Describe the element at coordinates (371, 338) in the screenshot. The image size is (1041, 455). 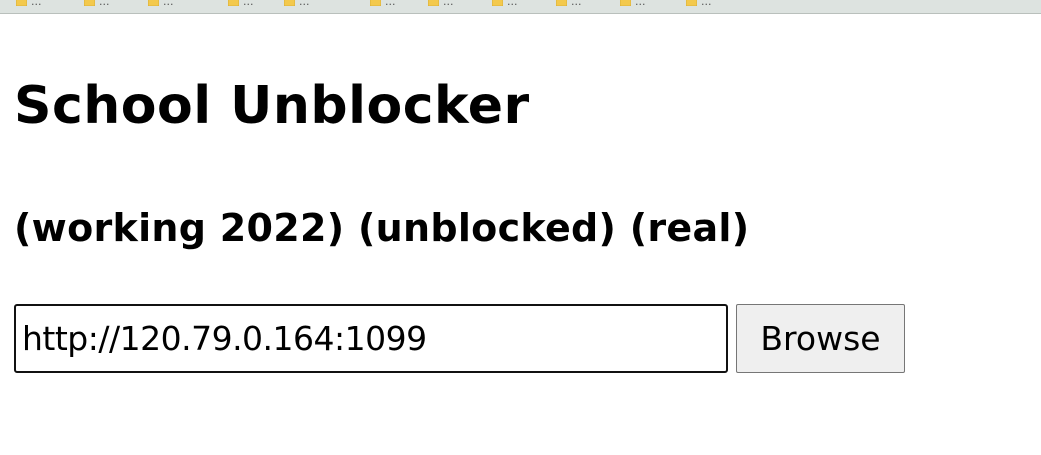
I see `url-input` at that location.